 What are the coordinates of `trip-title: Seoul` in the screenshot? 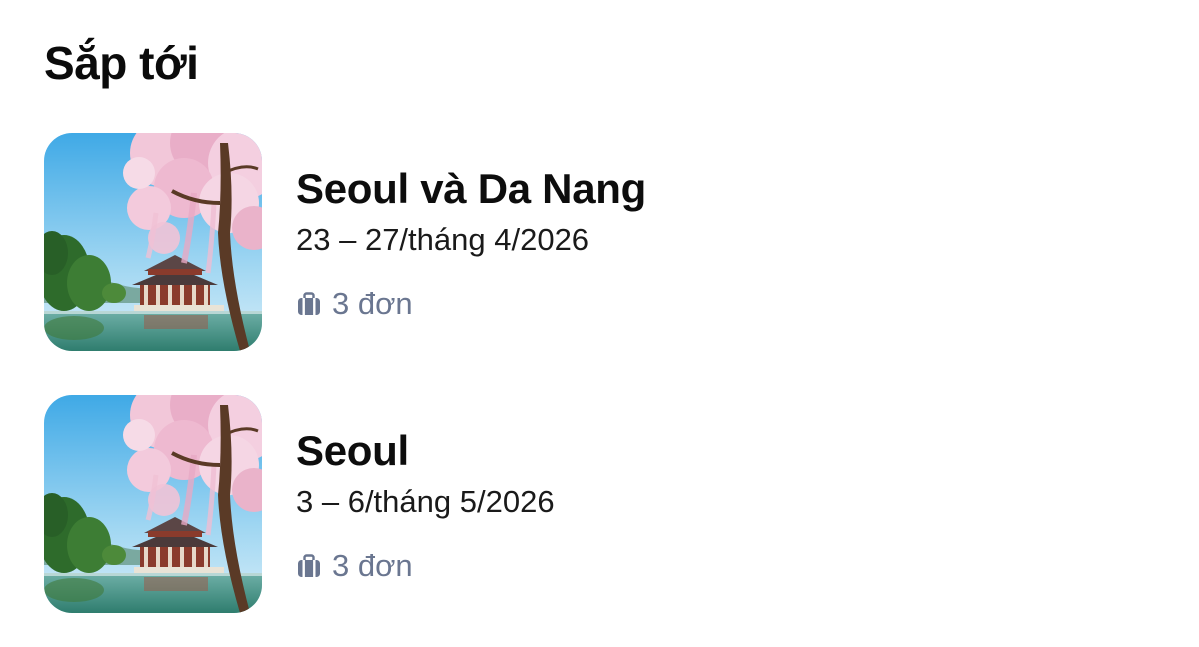 It's located at (352, 450).